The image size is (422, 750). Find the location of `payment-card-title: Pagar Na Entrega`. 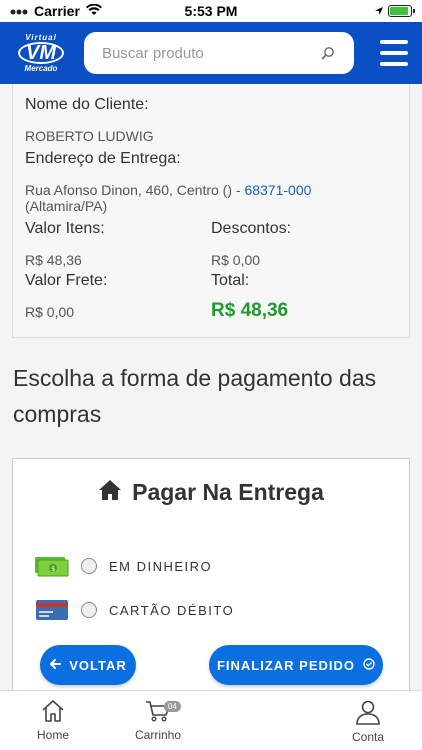

payment-card-title: Pagar Na Entrega is located at coordinates (228, 492).